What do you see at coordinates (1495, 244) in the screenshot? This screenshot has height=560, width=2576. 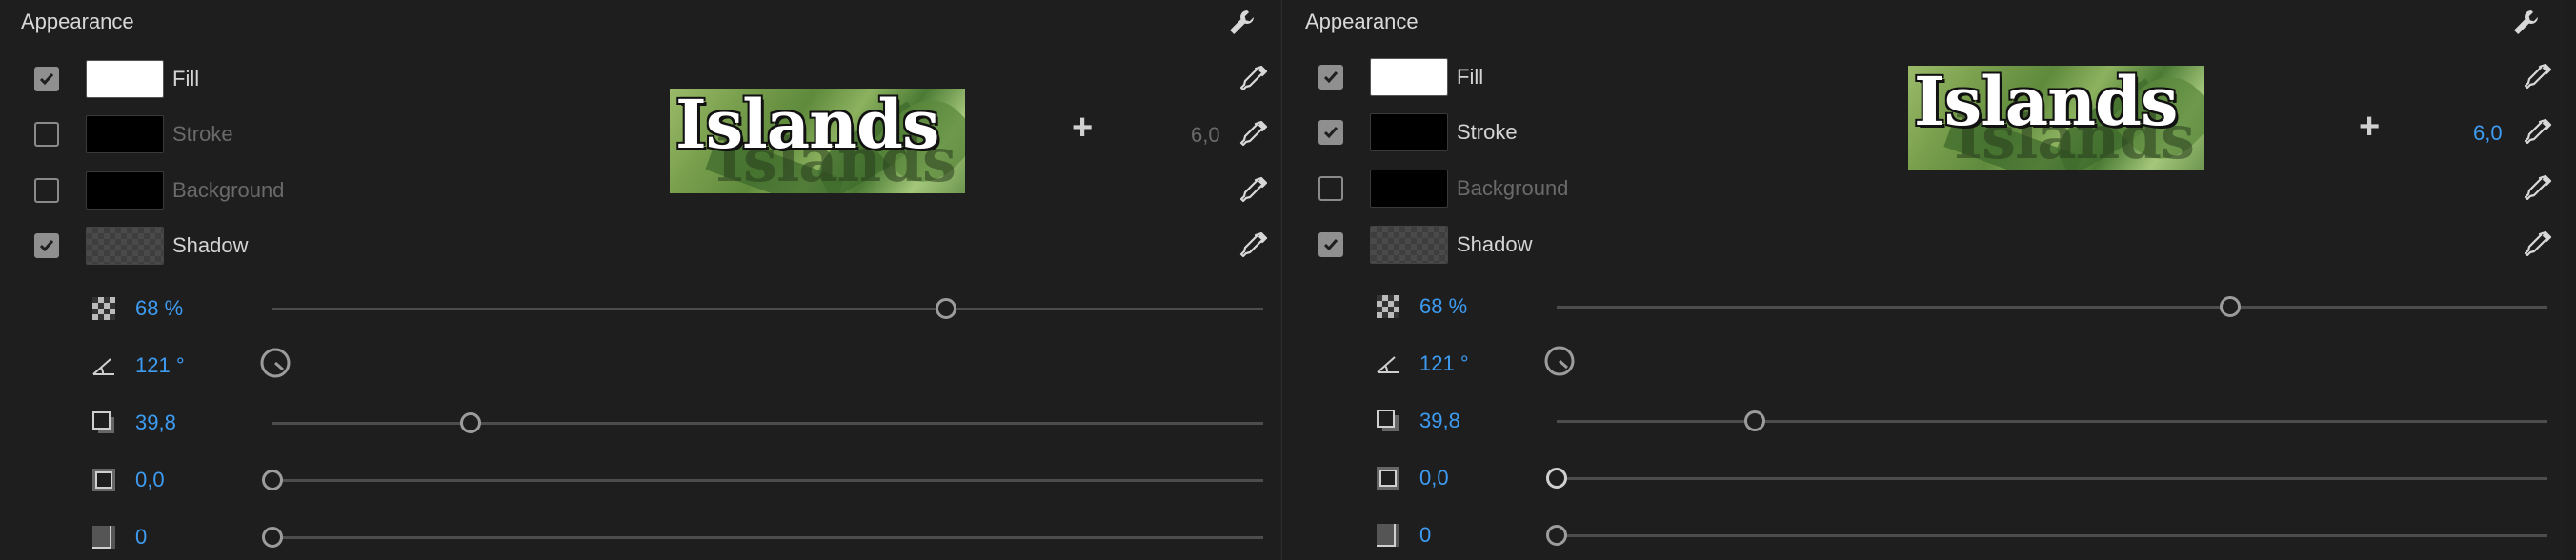 I see `shadow-label: Shadow` at bounding box center [1495, 244].